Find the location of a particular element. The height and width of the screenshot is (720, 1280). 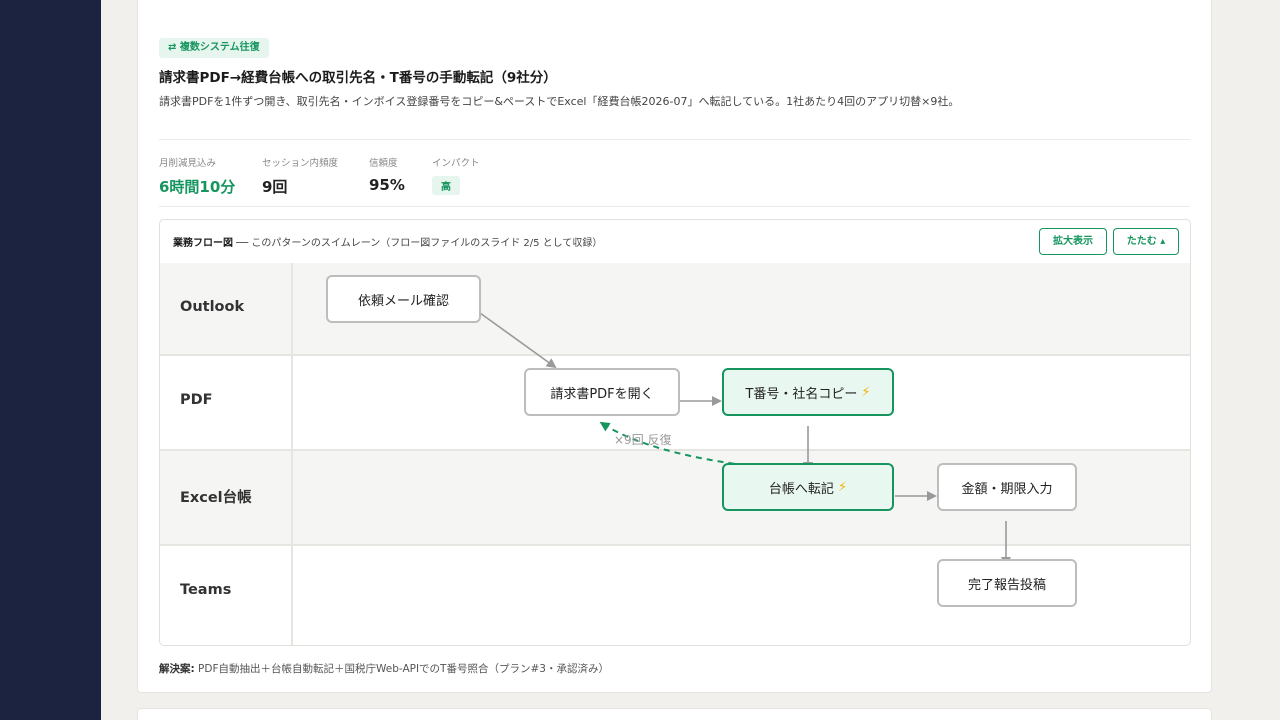

metric-value: 9回 is located at coordinates (275, 187).